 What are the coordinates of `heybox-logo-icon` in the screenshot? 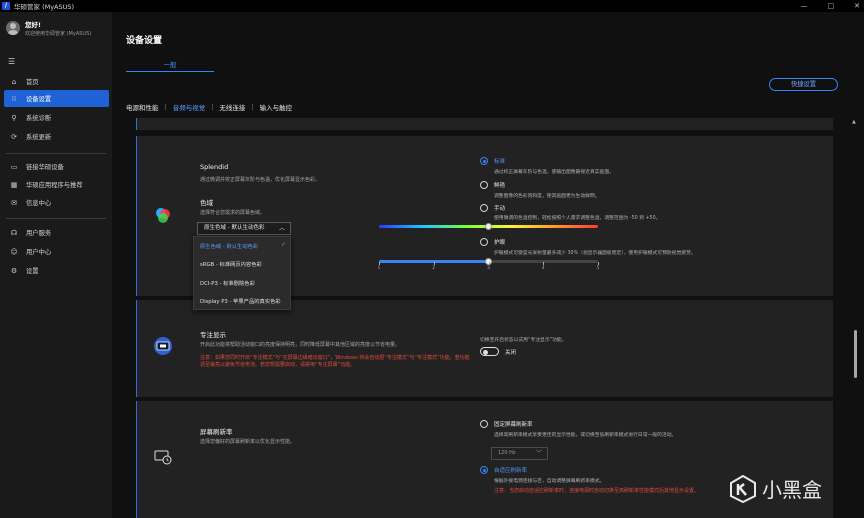 It's located at (743, 488).